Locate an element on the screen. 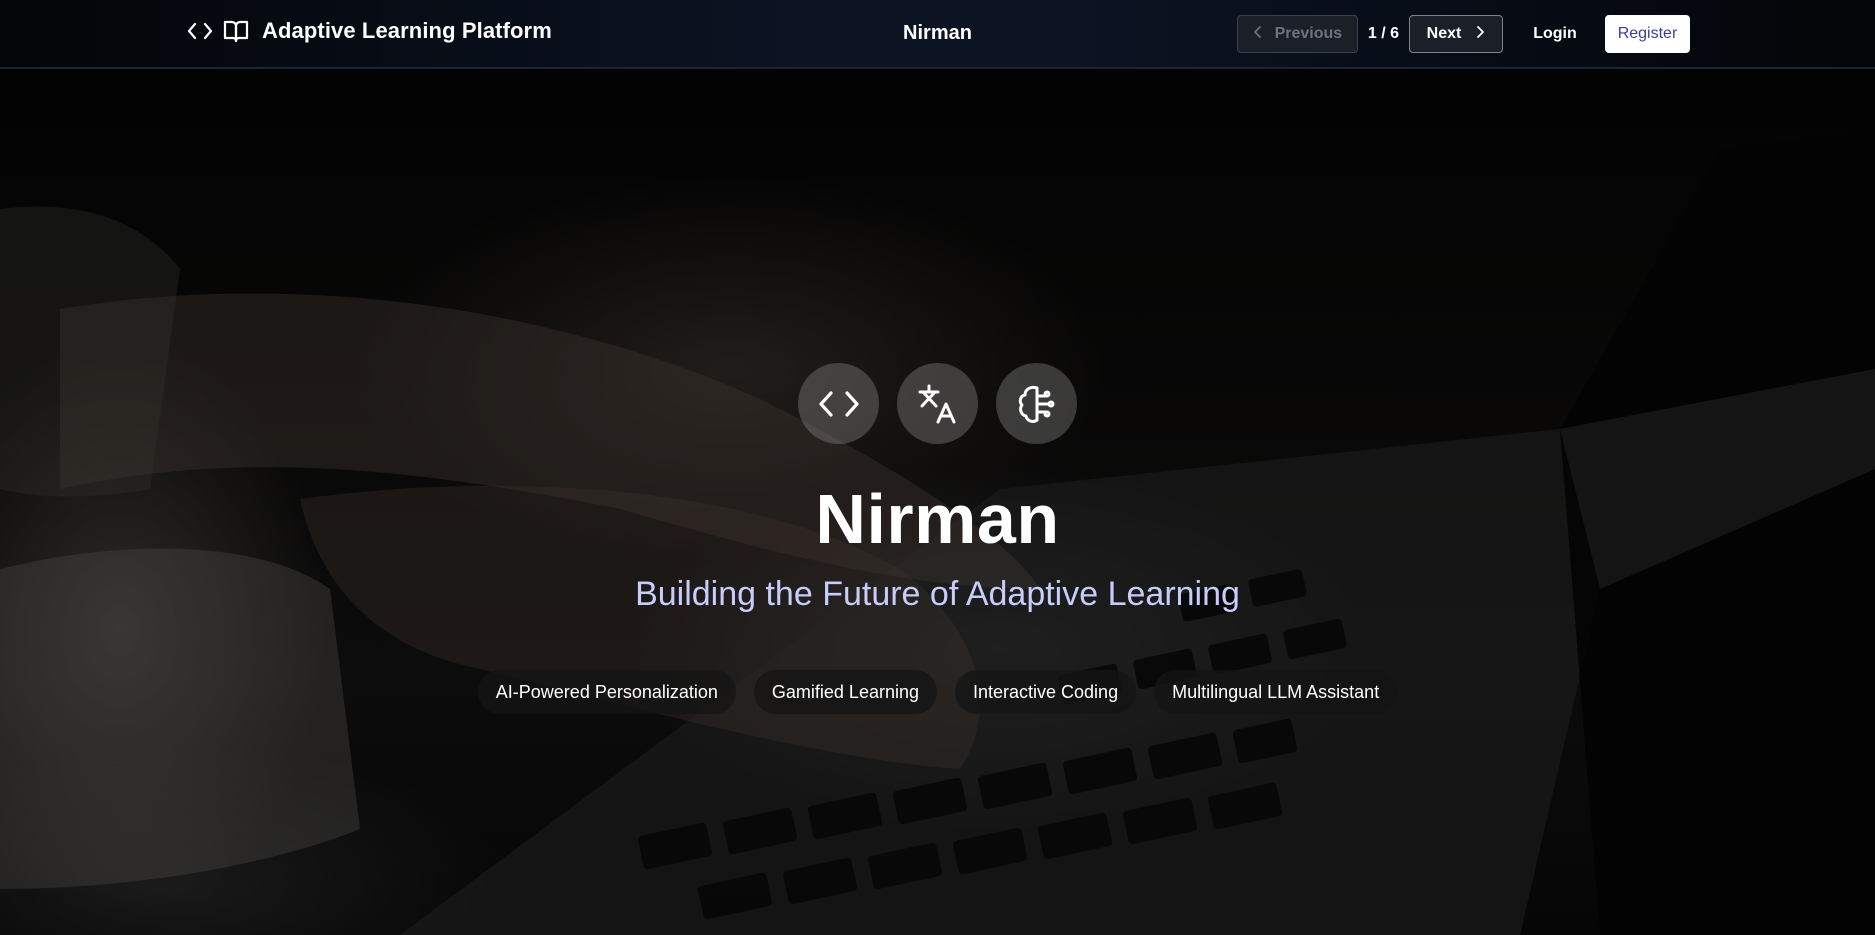 This screenshot has width=1875, height=935. hero-subtitle: Building the Future of Adaptive Learning is located at coordinates (937, 594).